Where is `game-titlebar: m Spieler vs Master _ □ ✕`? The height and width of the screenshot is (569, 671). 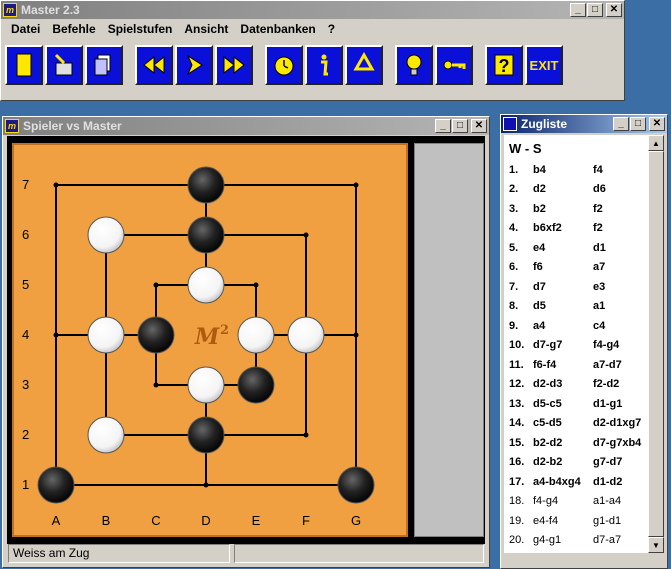
game-titlebar: m Spieler vs Master _ □ ✕ is located at coordinates (246, 126).